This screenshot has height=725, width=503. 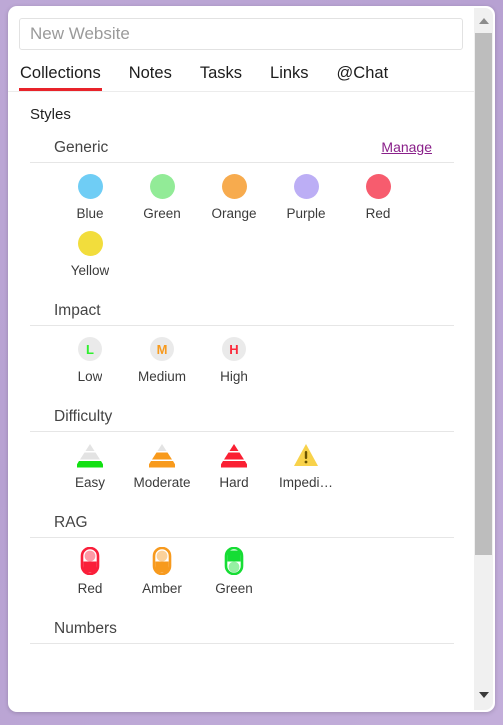 What do you see at coordinates (306, 455) in the screenshot?
I see `warning-triangle-icon` at bounding box center [306, 455].